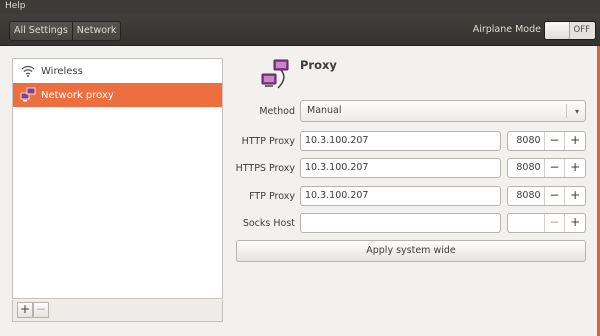  I want to click on combo-separator, so click(566, 111).